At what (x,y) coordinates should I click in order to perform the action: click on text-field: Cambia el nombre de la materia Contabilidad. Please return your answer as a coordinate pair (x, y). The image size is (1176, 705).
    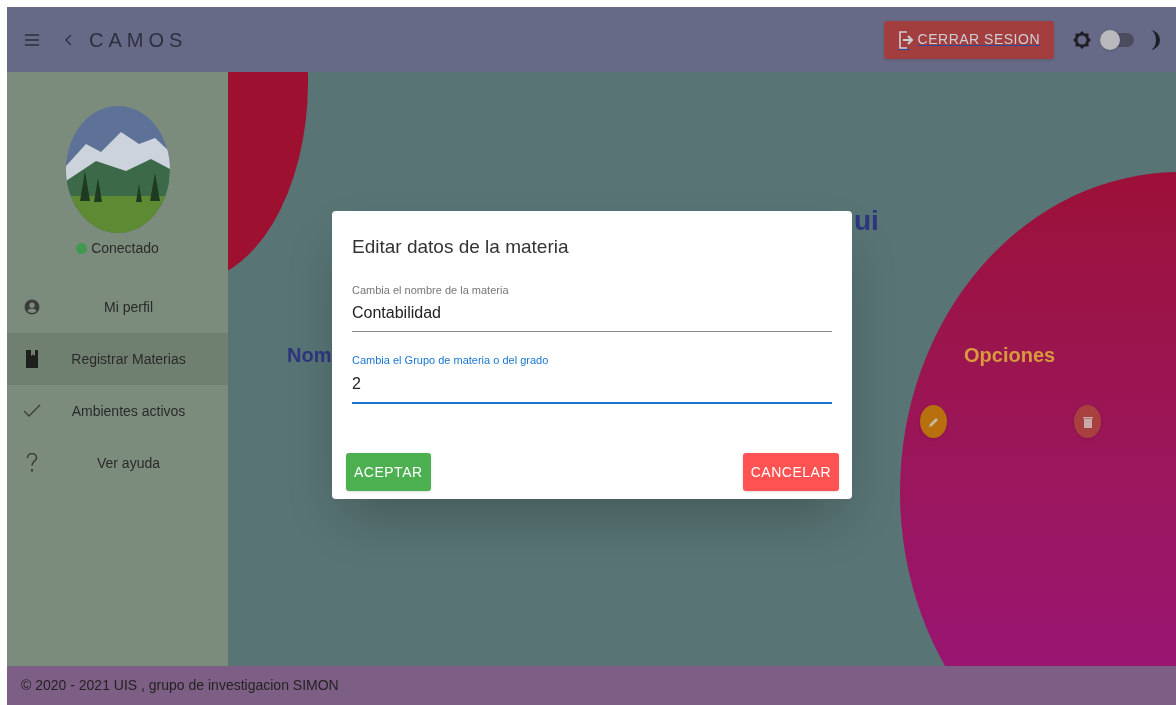
    Looking at the image, I should click on (592, 306).